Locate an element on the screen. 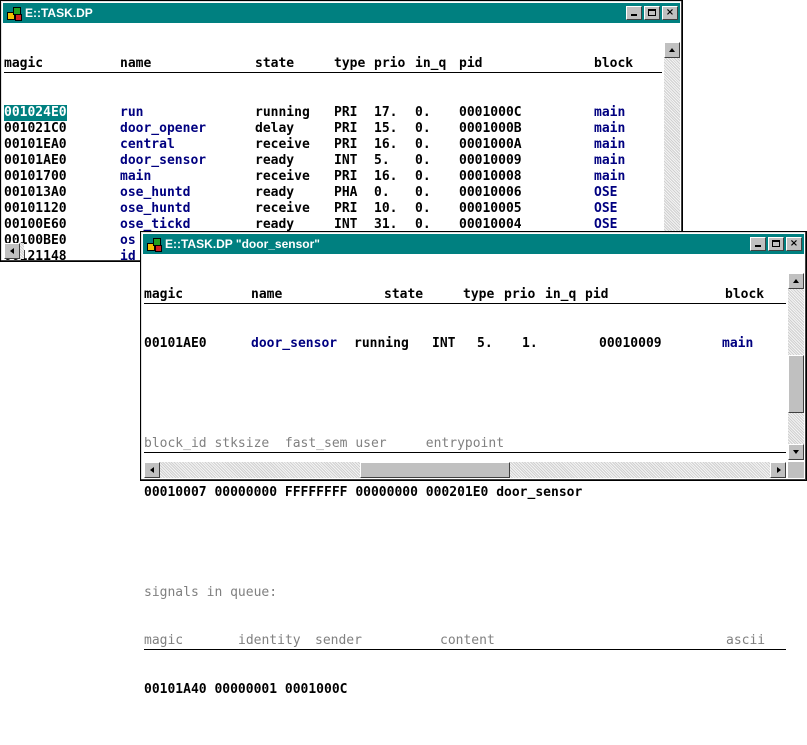 The height and width of the screenshot is (745, 807). cell-magic: 00101AE0 is located at coordinates (35, 160).